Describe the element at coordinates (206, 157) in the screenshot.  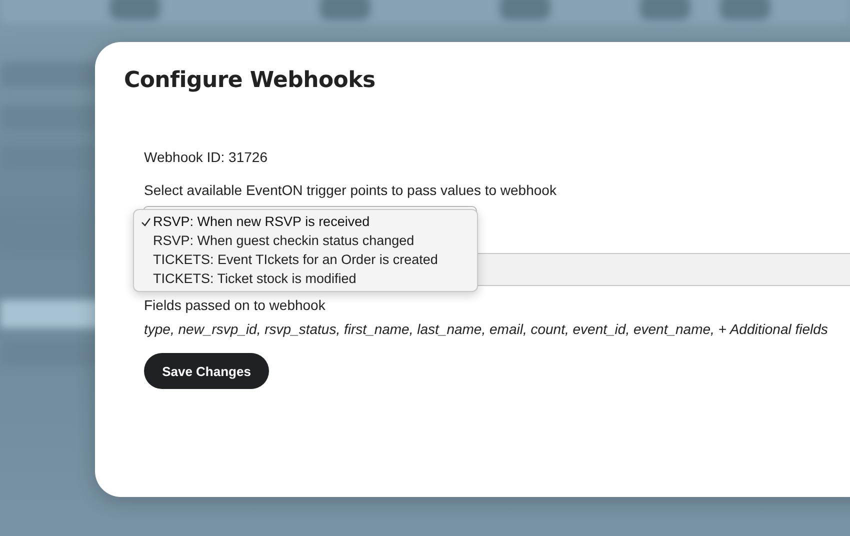
I see `webhook-id: Webhook ID: 31726` at that location.